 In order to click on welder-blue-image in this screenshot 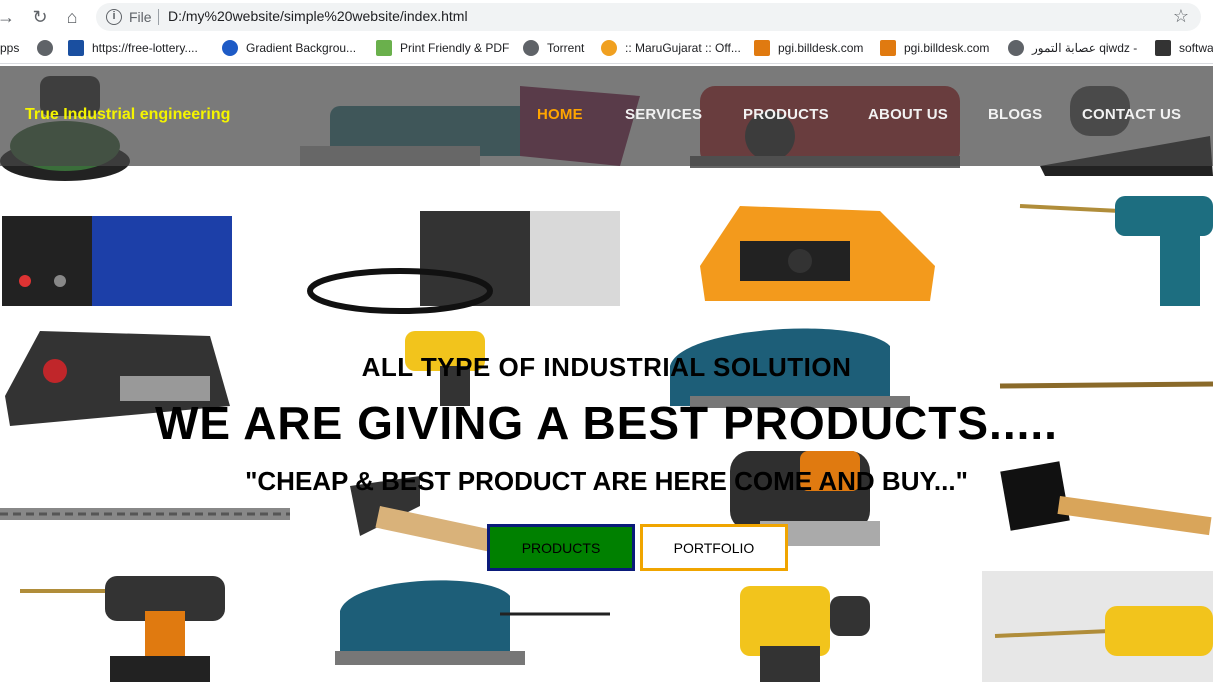, I will do `click(117, 261)`.